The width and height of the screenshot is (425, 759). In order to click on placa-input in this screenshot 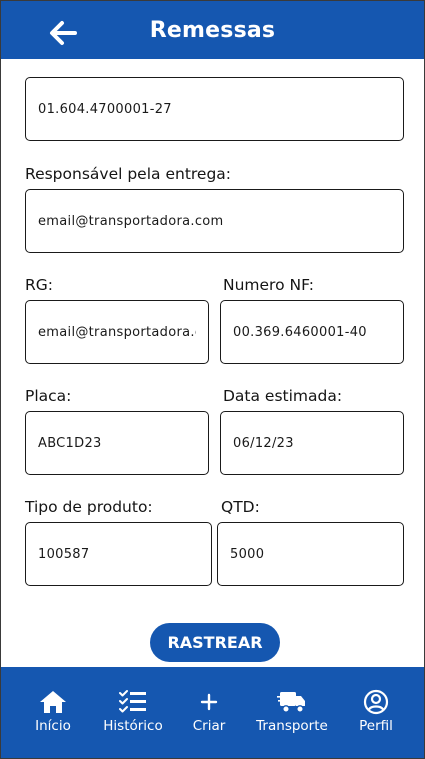, I will do `click(117, 443)`.